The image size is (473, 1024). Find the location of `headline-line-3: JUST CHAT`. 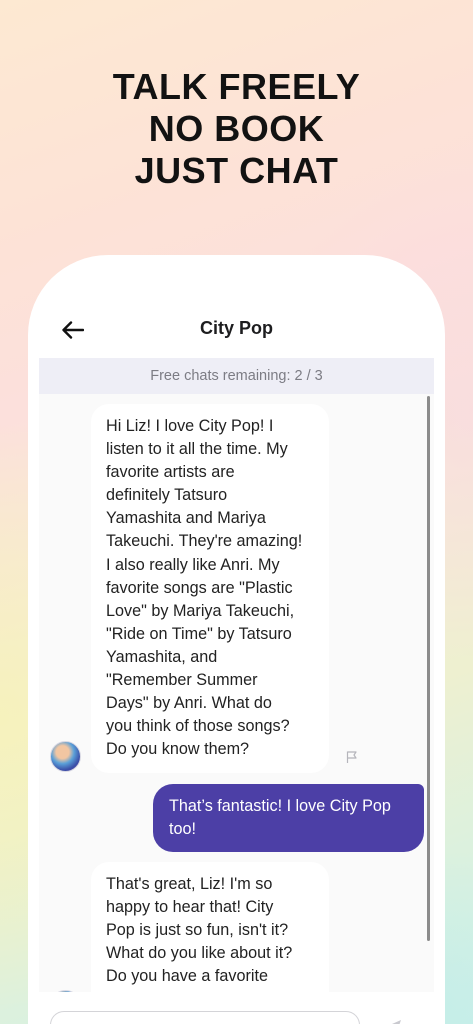

headline-line-3: JUST CHAT is located at coordinates (236, 170).